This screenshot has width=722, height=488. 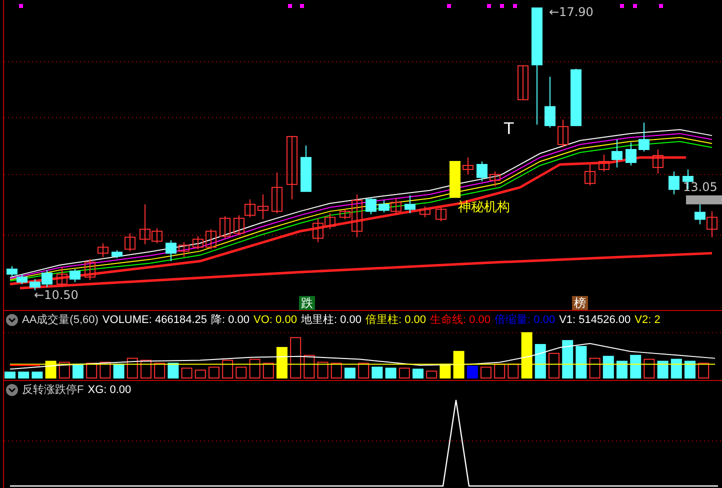 I want to click on chart-mark: T, so click(x=509, y=129).